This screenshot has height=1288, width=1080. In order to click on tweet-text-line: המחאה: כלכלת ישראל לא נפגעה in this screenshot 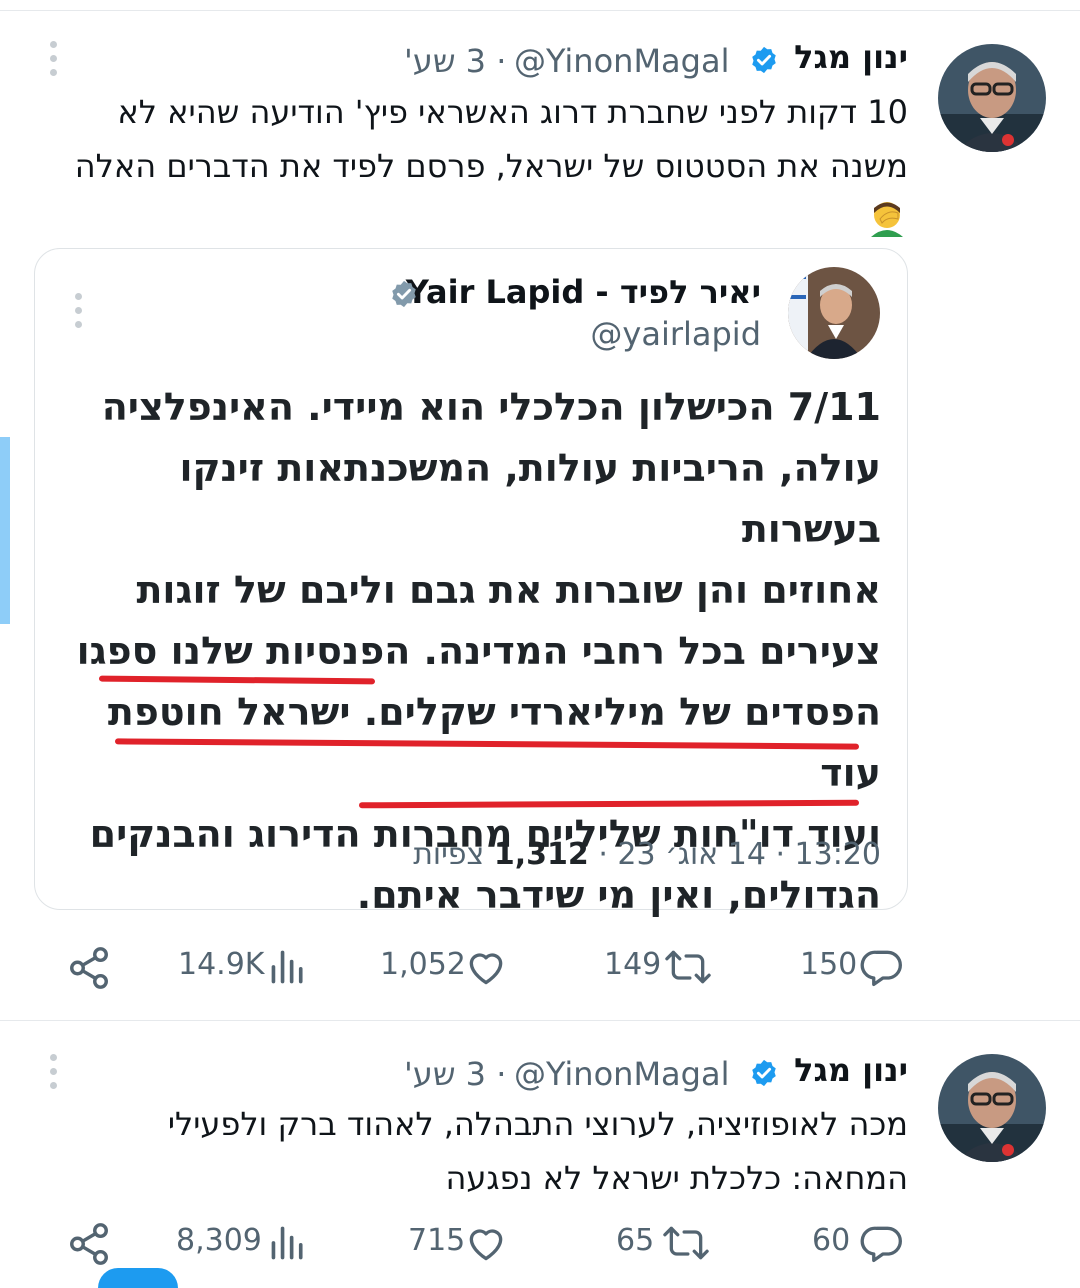, I will do `click(676, 1178)`.